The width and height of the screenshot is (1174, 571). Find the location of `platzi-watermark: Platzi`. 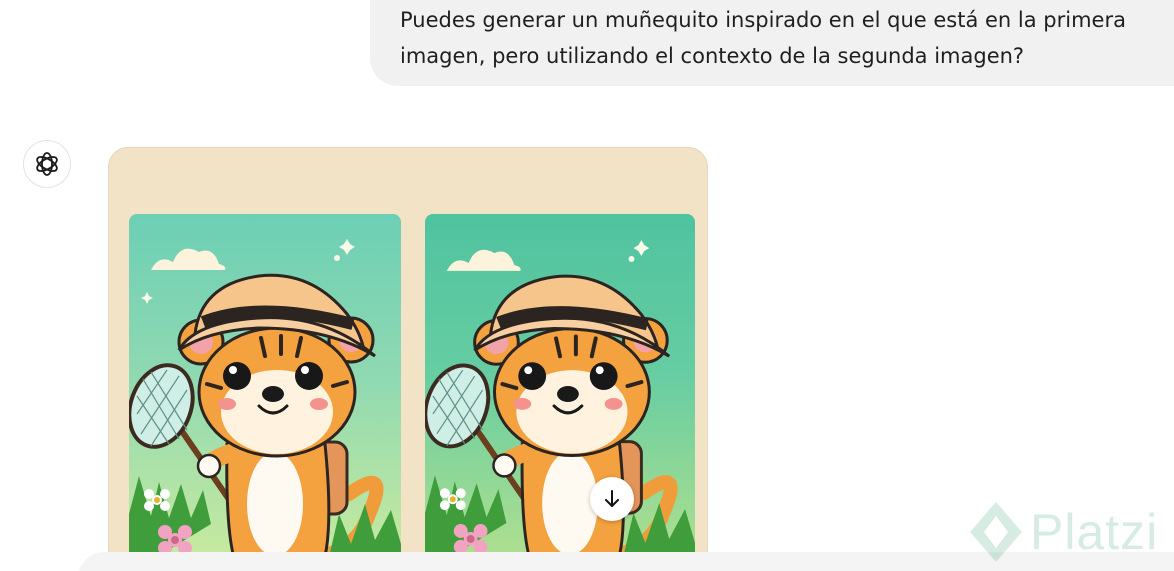

platzi-watermark: Platzi is located at coordinates (1063, 532).